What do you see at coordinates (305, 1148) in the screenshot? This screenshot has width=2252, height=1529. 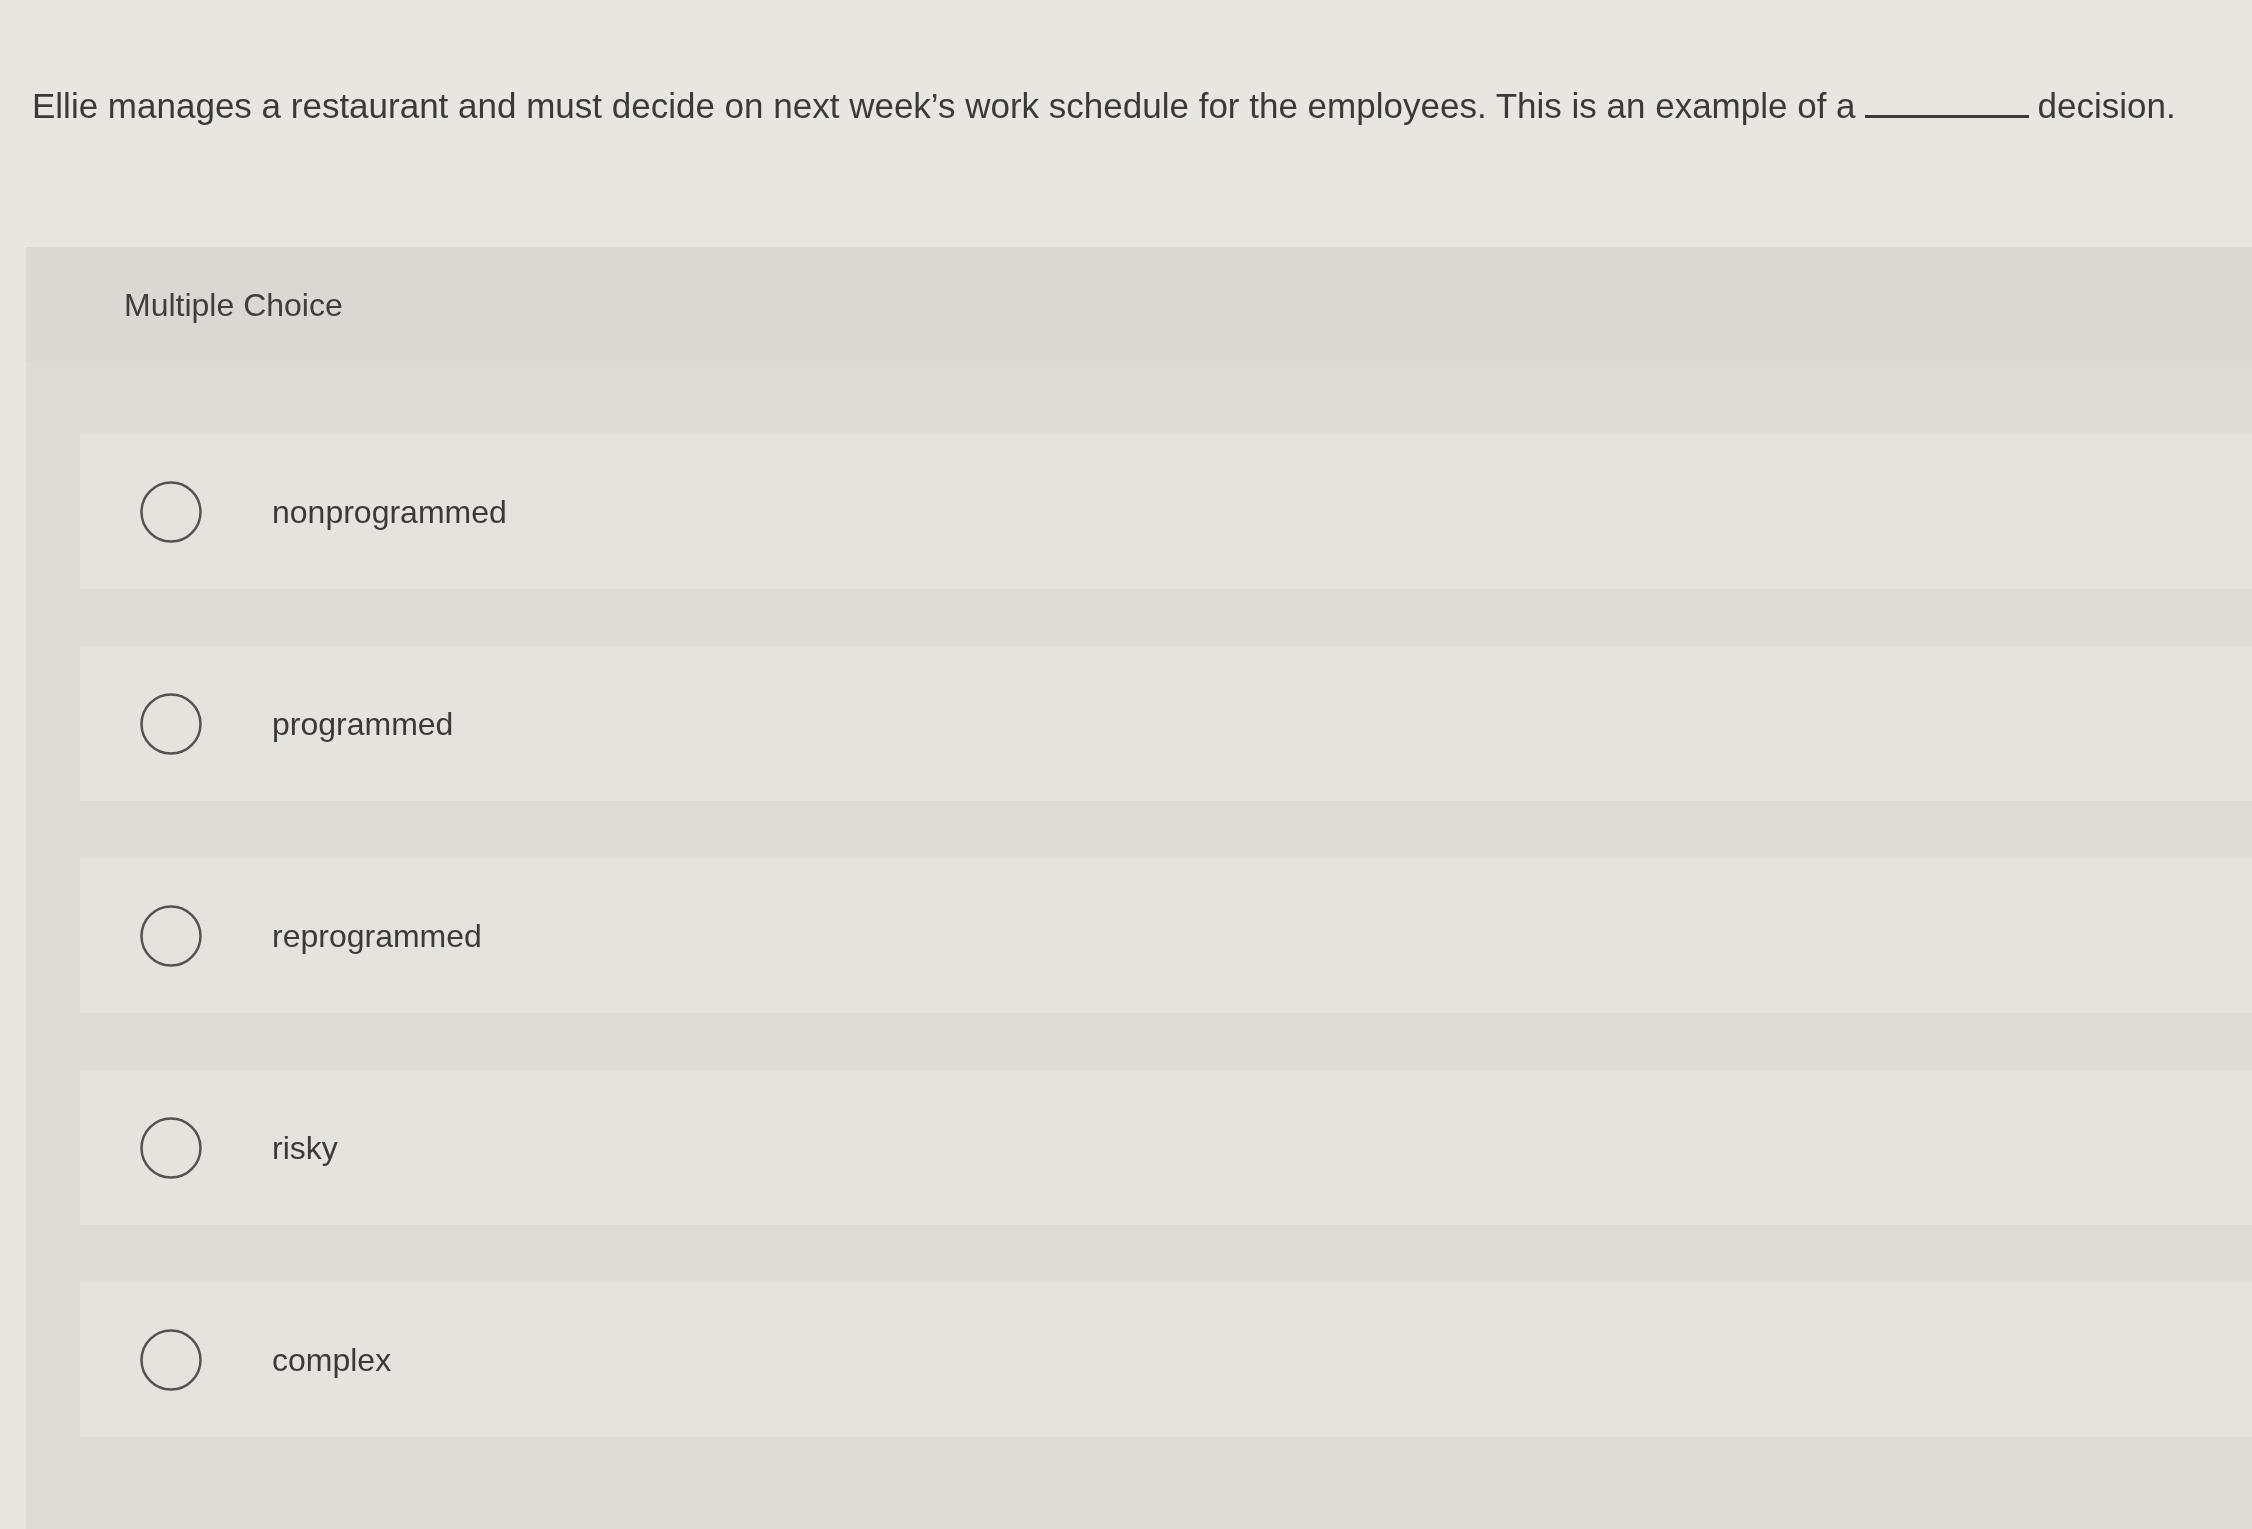 I see `option-label: risky` at bounding box center [305, 1148].